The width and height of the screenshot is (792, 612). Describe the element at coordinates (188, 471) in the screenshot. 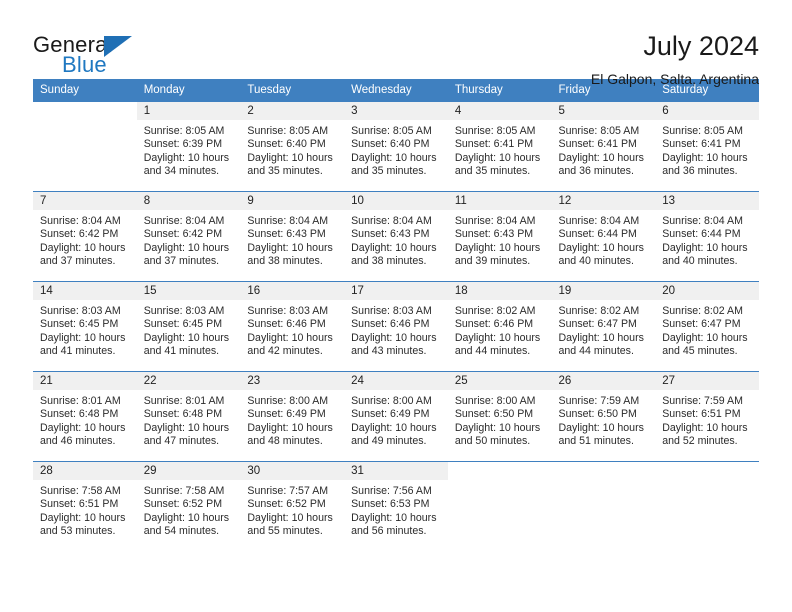

I see `day-number: 29` at that location.